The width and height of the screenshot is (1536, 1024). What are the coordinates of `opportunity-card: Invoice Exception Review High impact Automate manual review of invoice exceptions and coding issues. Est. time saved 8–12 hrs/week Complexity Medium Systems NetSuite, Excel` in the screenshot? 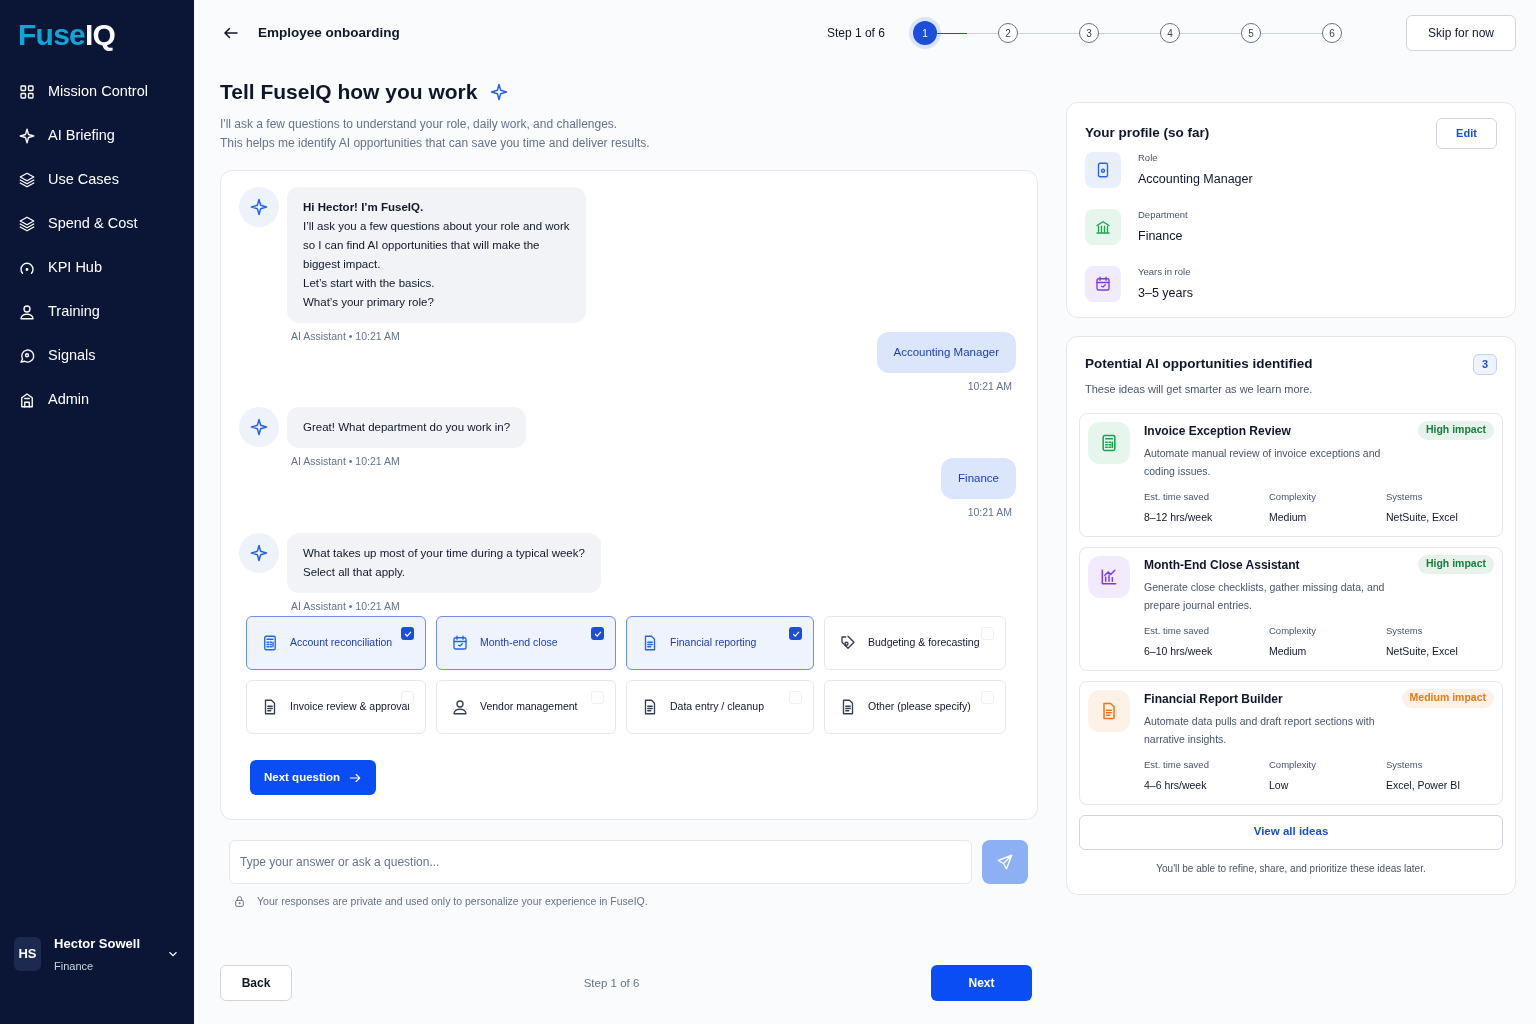 It's located at (1291, 474).